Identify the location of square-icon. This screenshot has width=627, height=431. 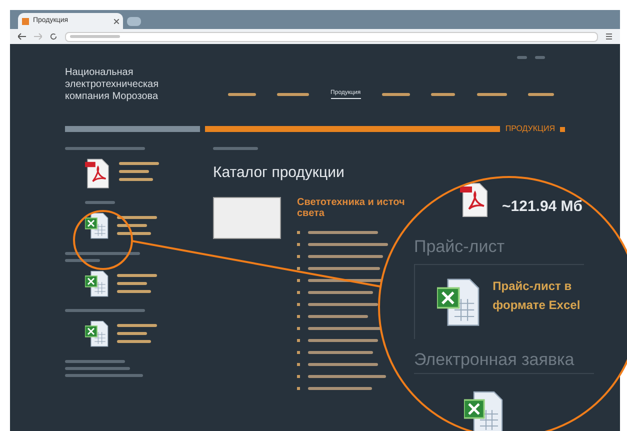
(562, 129).